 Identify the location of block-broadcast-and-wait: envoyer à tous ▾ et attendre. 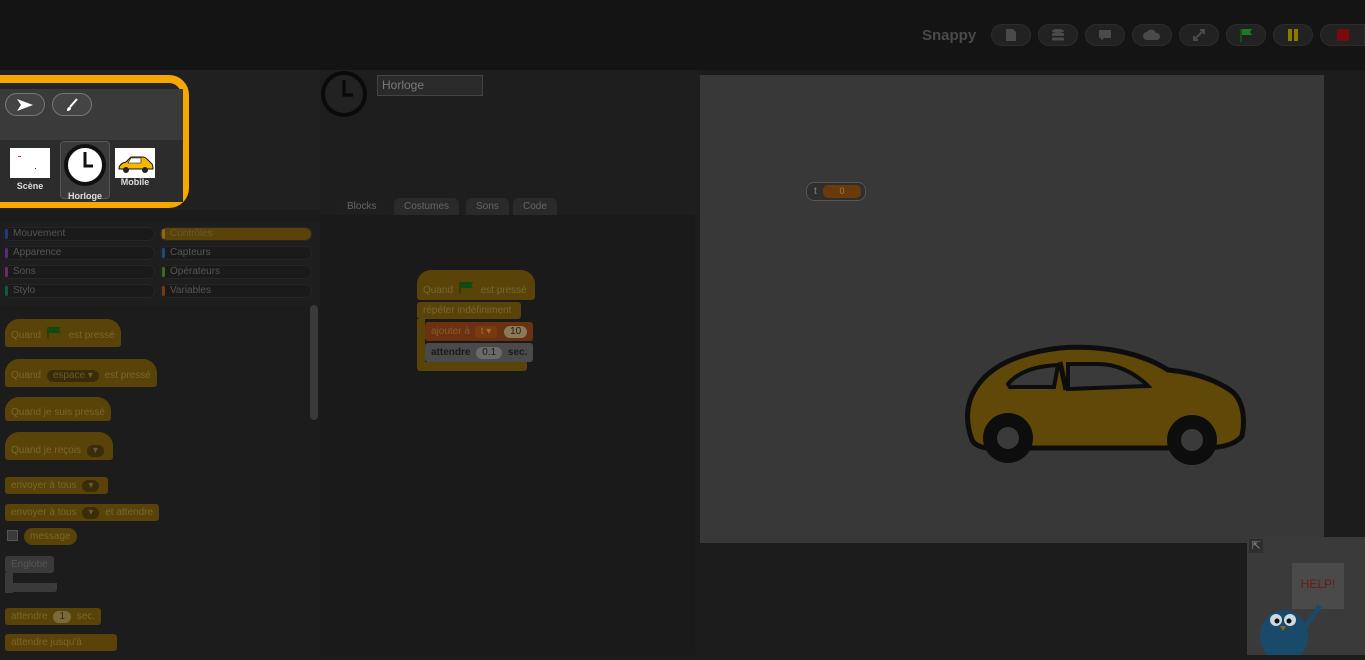
(82, 512).